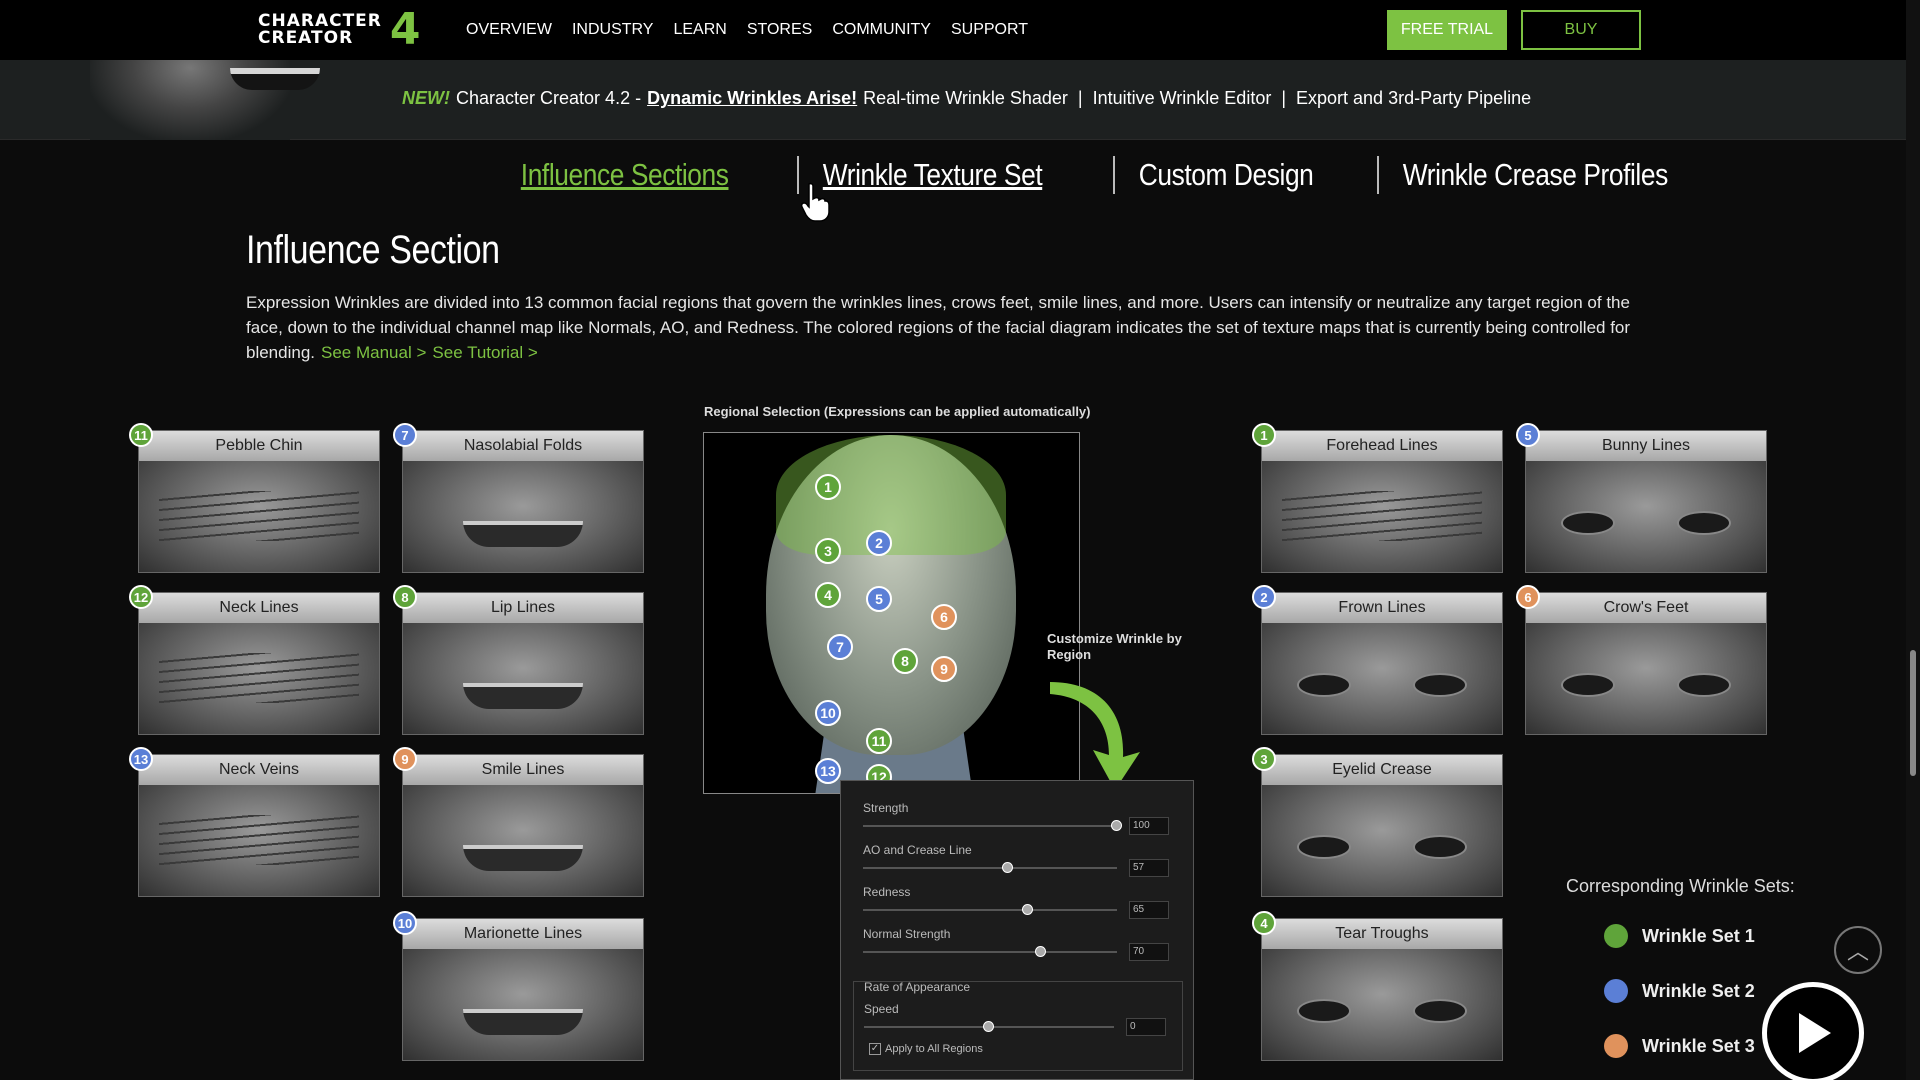 This screenshot has height=1080, width=1920. I want to click on banner-link: Dynamic Wrinkles Arise!, so click(752, 98).